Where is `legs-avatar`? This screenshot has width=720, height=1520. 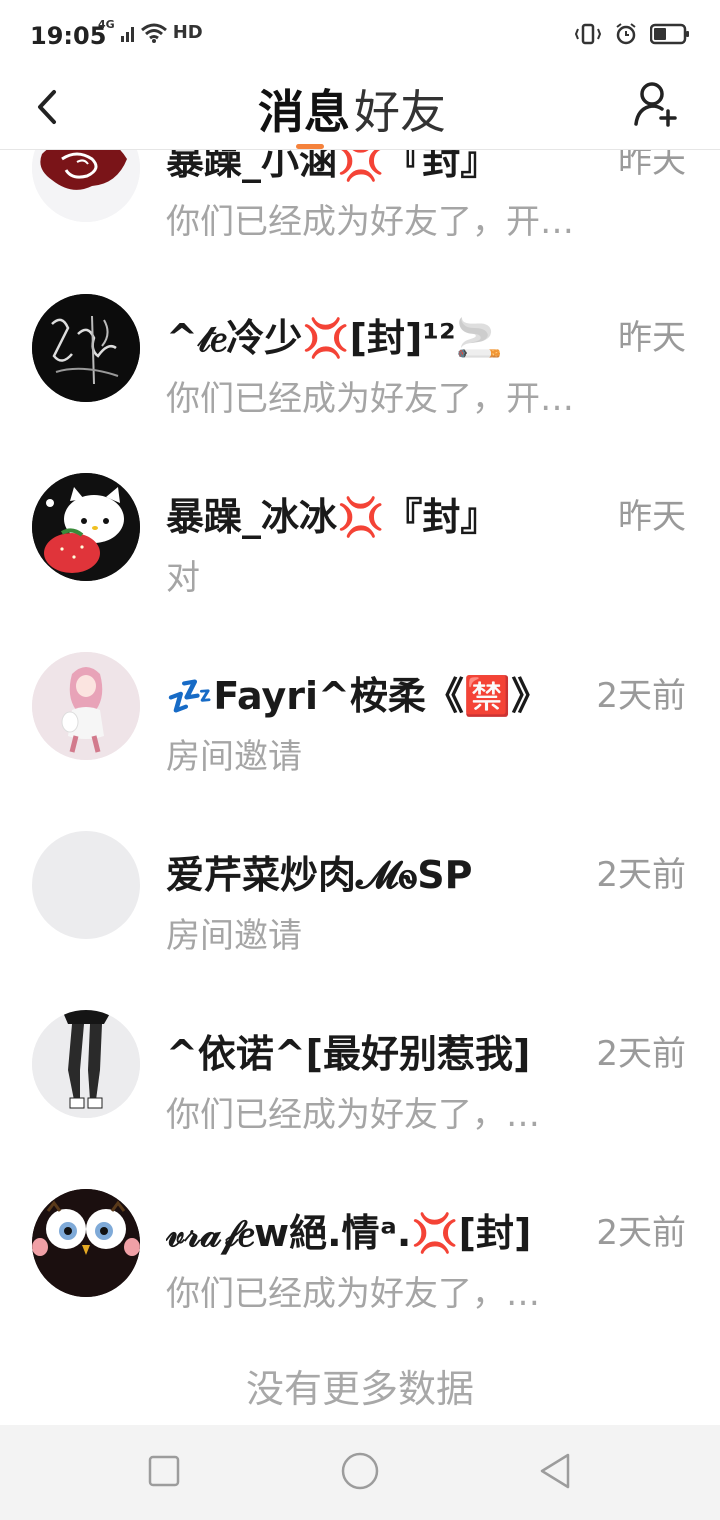
legs-avatar is located at coordinates (86, 1064).